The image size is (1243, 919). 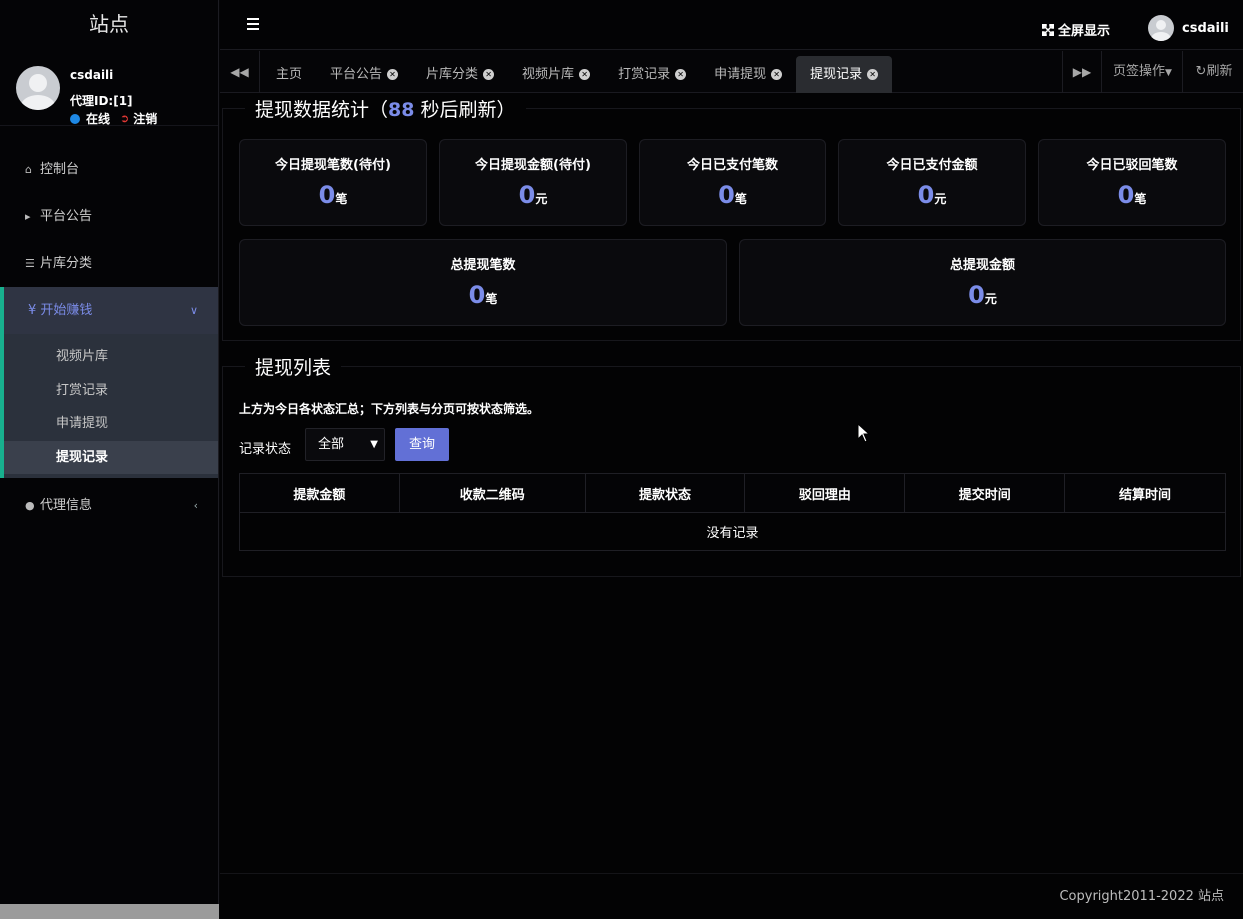 What do you see at coordinates (732, 165) in the screenshot?
I see `stat-label: 今日已支付笔数` at bounding box center [732, 165].